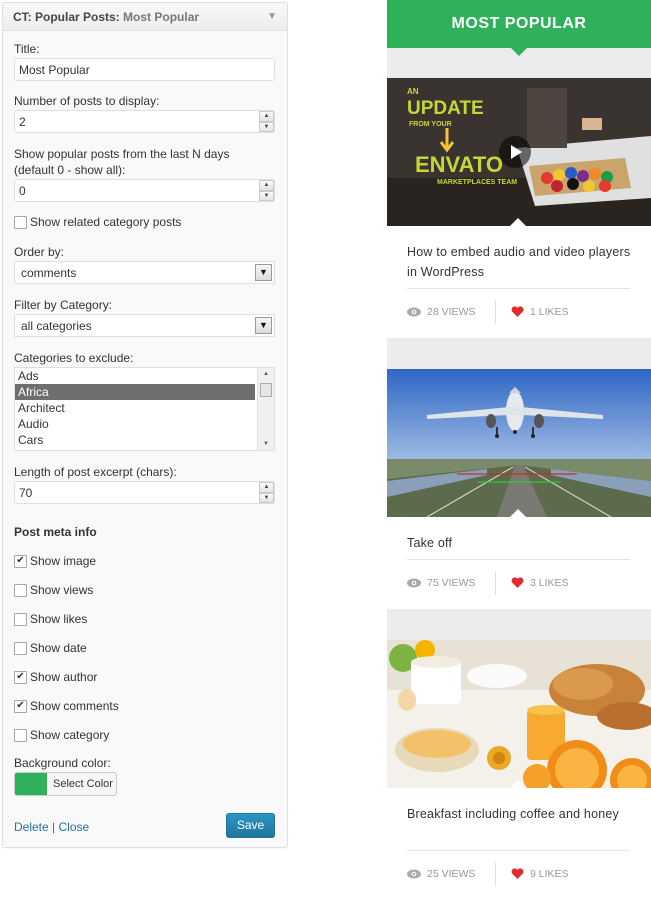  What do you see at coordinates (70, 735) in the screenshot?
I see `show-category-label: Show category` at bounding box center [70, 735].